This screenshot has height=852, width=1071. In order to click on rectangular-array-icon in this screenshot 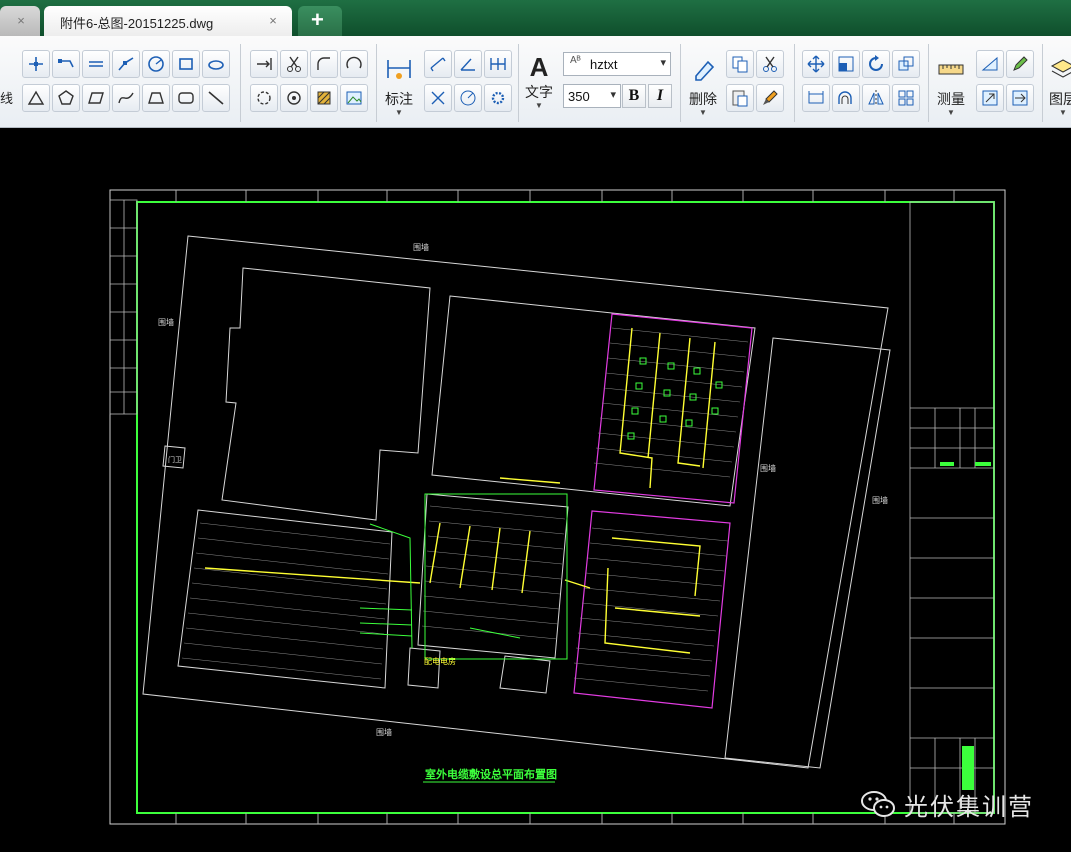, I will do `click(906, 98)`.